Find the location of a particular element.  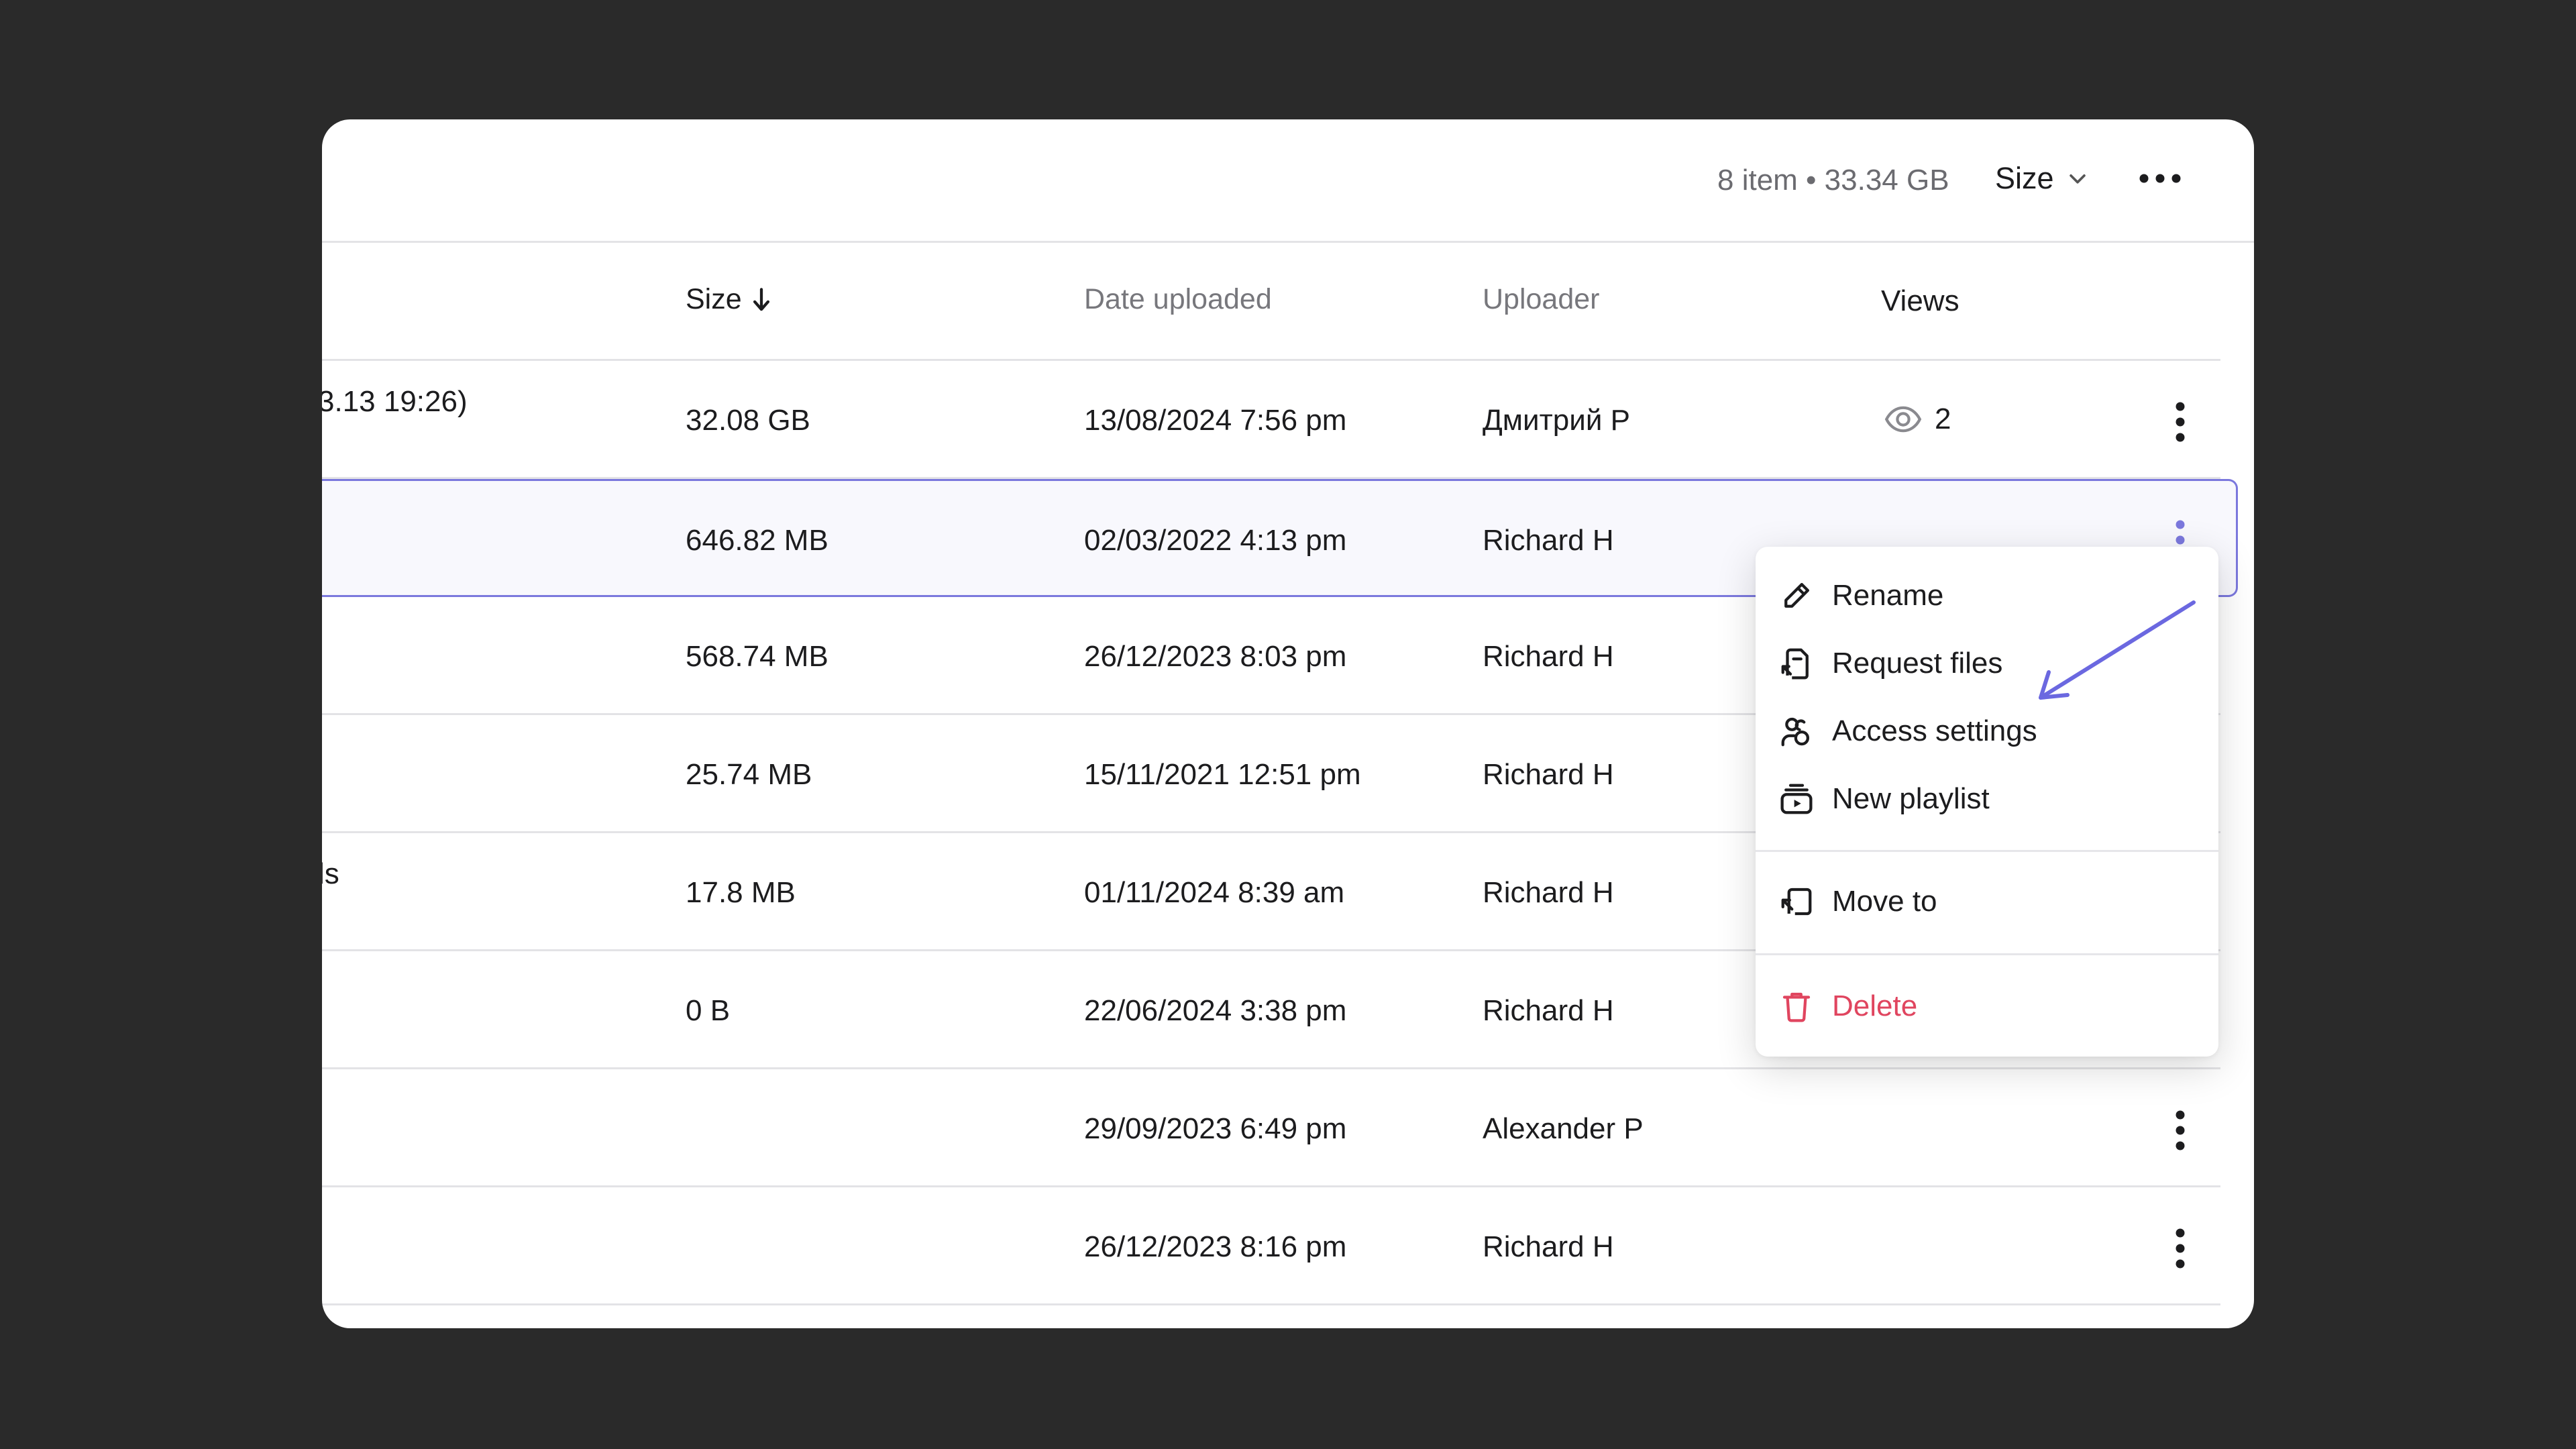

file-size: 25.74 MB is located at coordinates (749, 774).